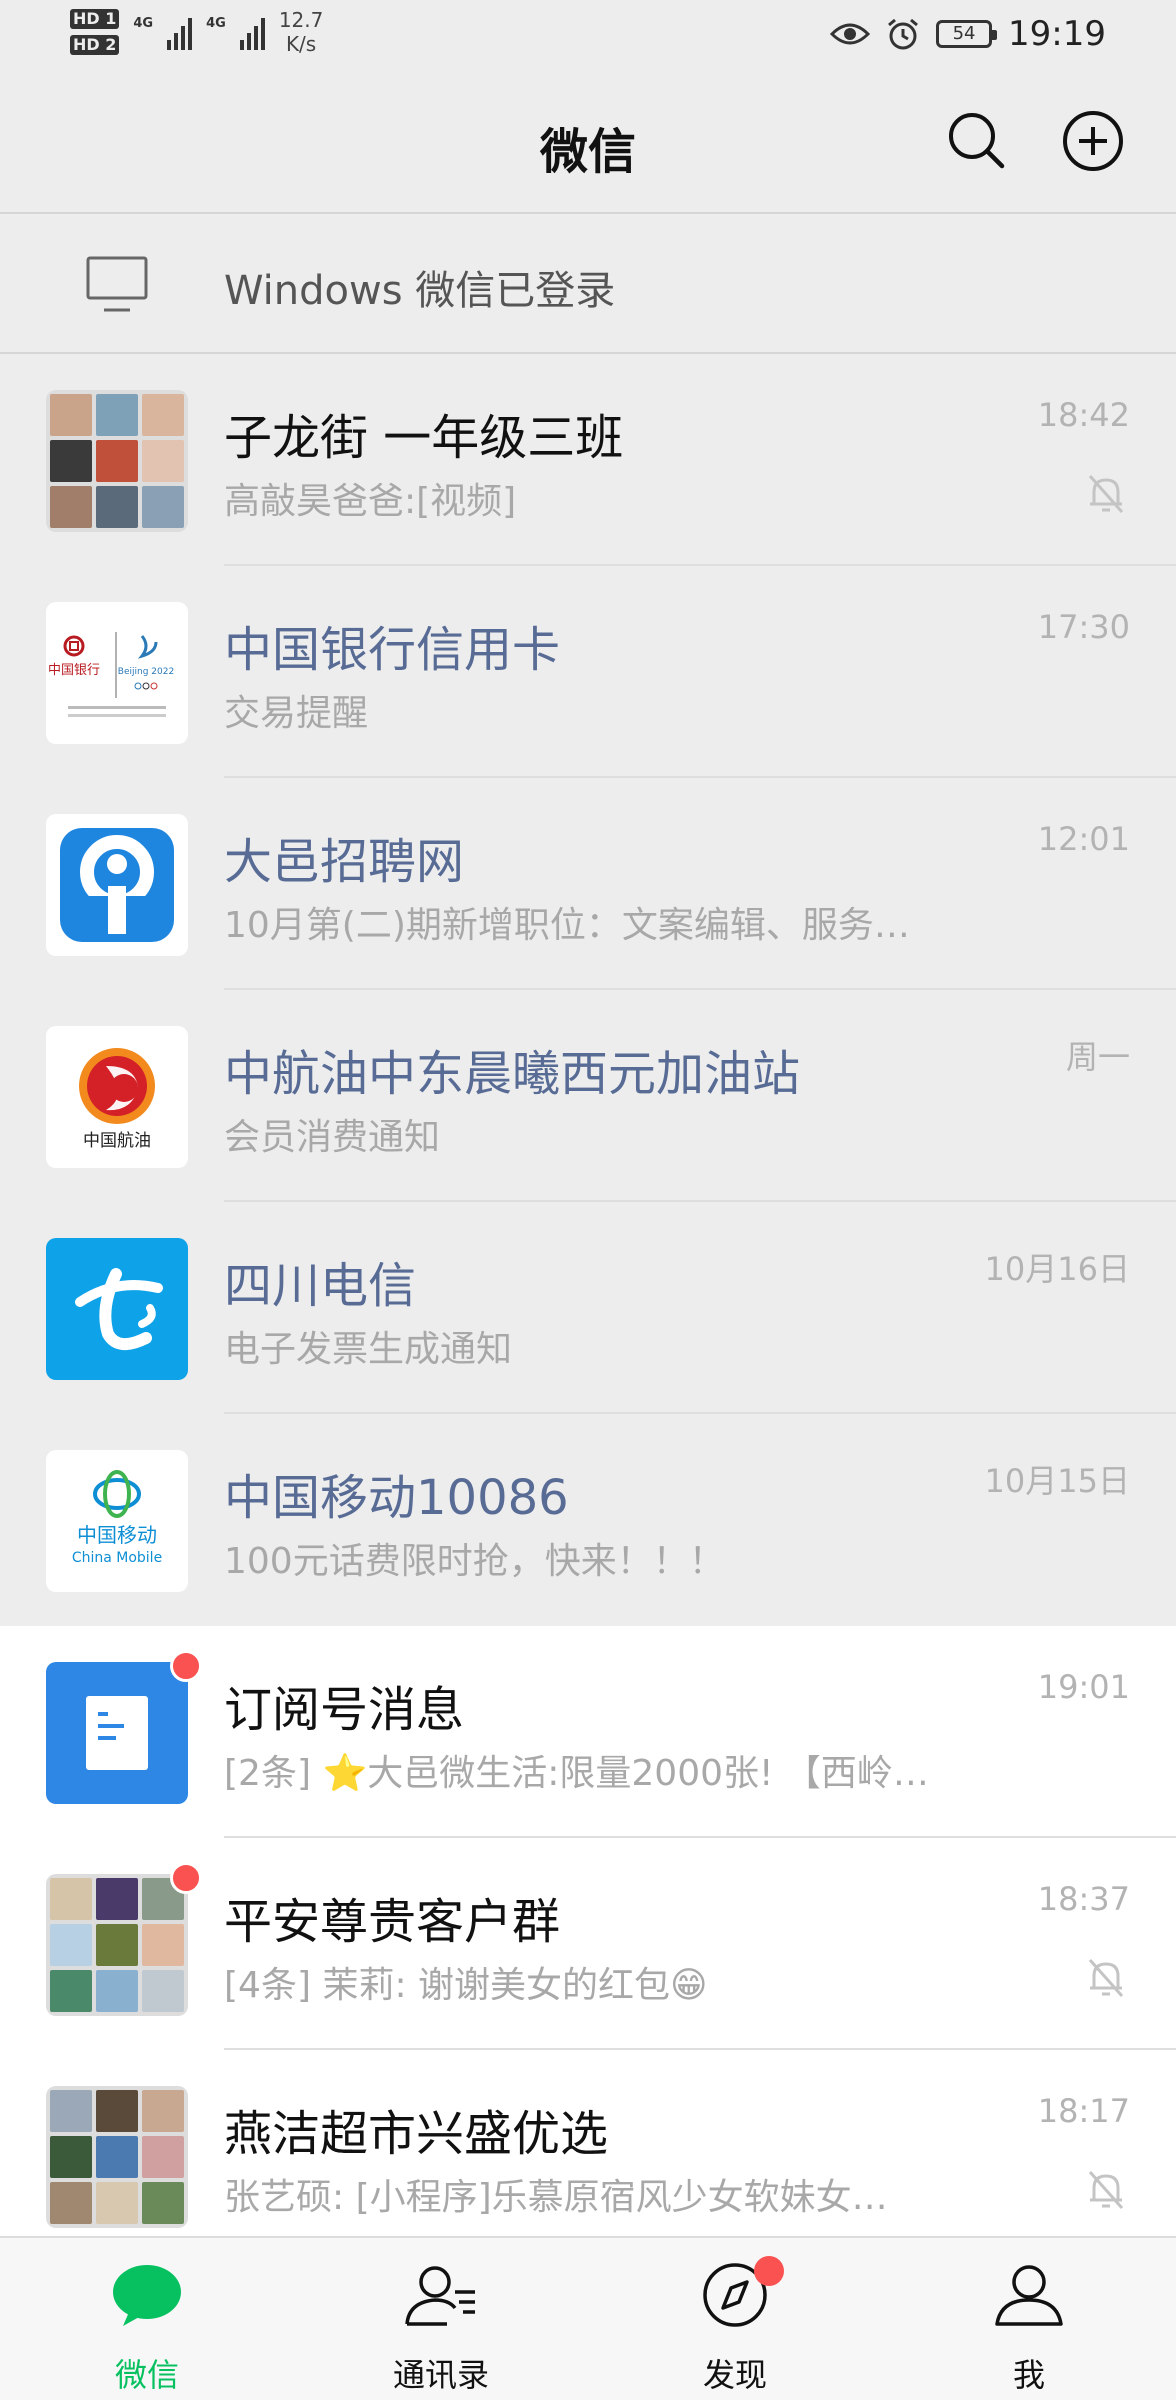  I want to click on status-right: 54 19:19, so click(968, 34).